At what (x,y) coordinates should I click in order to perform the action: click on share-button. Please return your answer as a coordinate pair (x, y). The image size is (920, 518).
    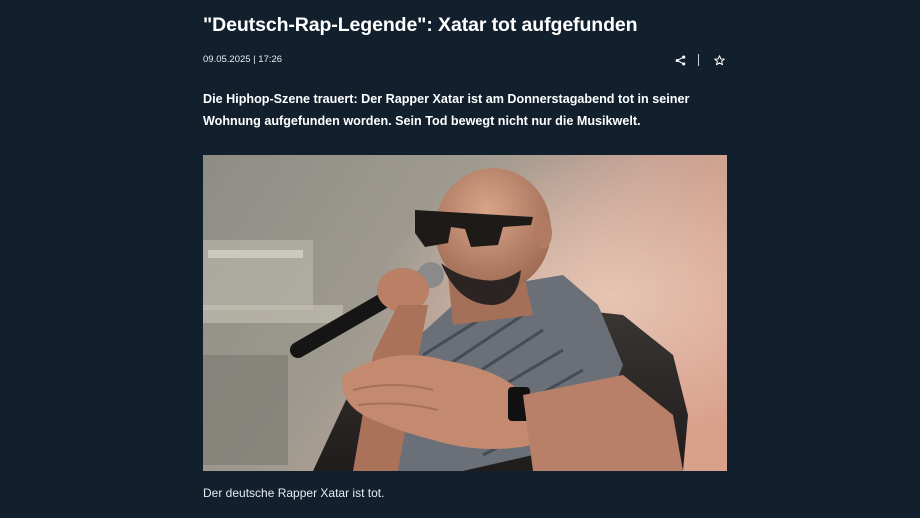
    Looking at the image, I should click on (680, 60).